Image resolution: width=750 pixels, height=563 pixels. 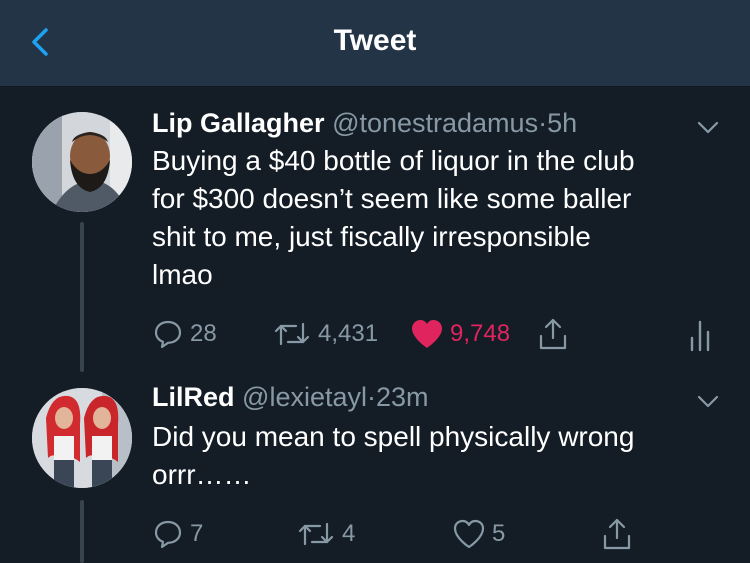 What do you see at coordinates (203, 333) in the screenshot?
I see `reply-count: 28` at bounding box center [203, 333].